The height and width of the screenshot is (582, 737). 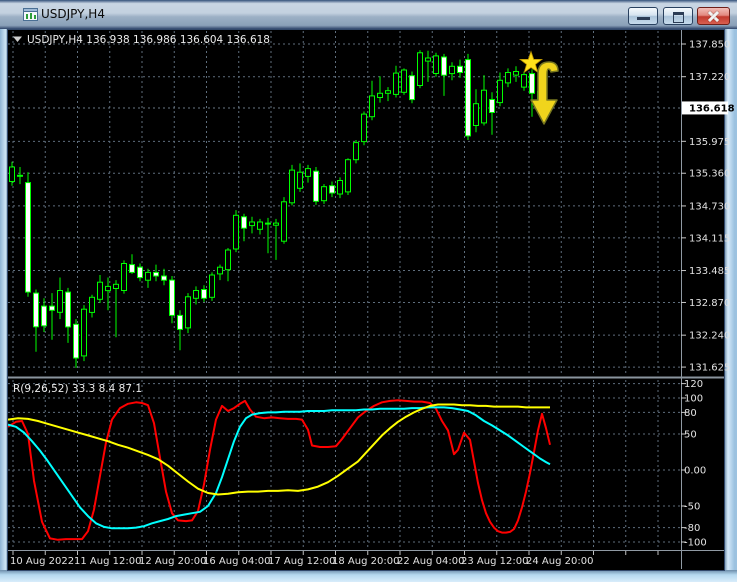 I want to click on price-axis-label: 134.115, so click(x=709, y=238).